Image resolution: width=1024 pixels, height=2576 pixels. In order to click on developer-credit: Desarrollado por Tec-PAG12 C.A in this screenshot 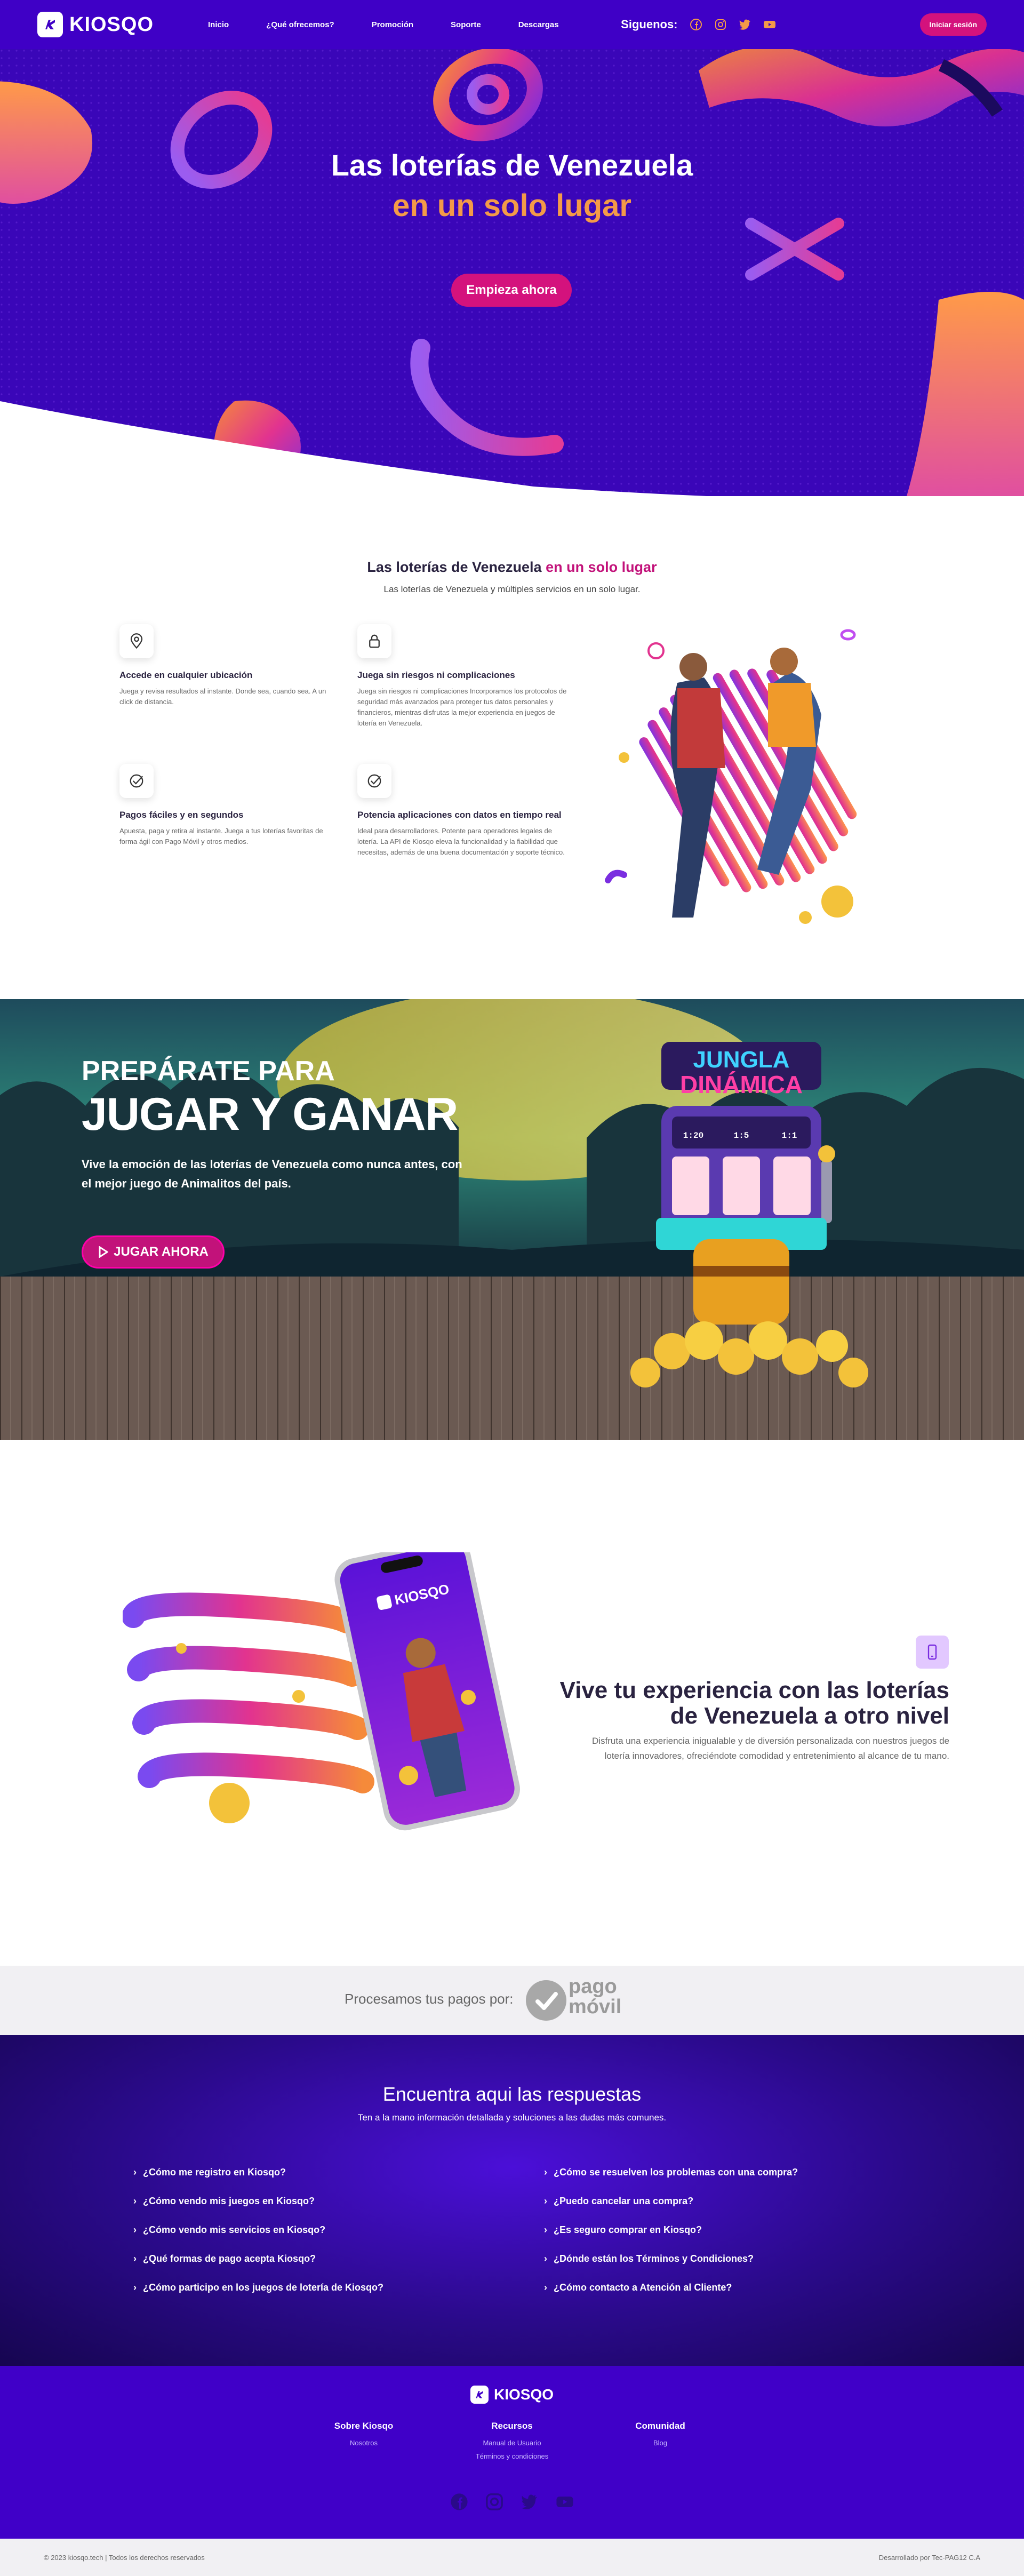, I will do `click(929, 2557)`.